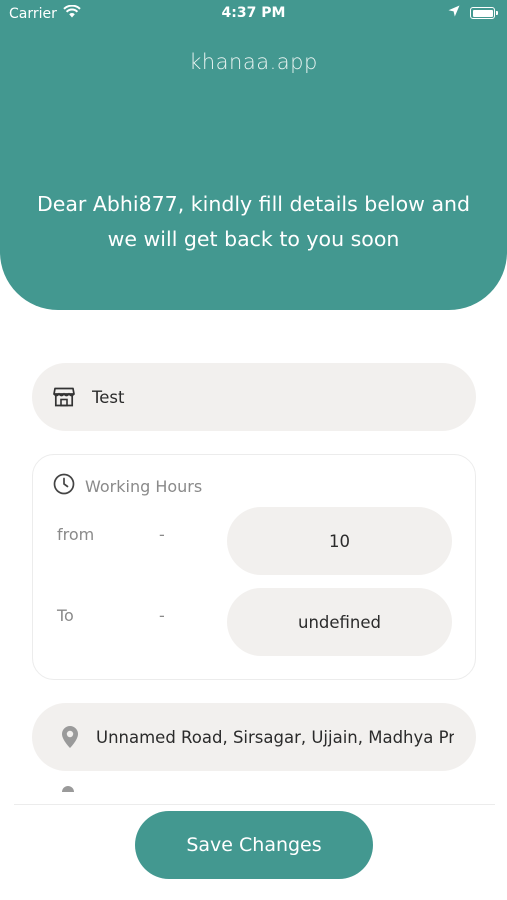  I want to click on to-time-value: undefined, so click(339, 622).